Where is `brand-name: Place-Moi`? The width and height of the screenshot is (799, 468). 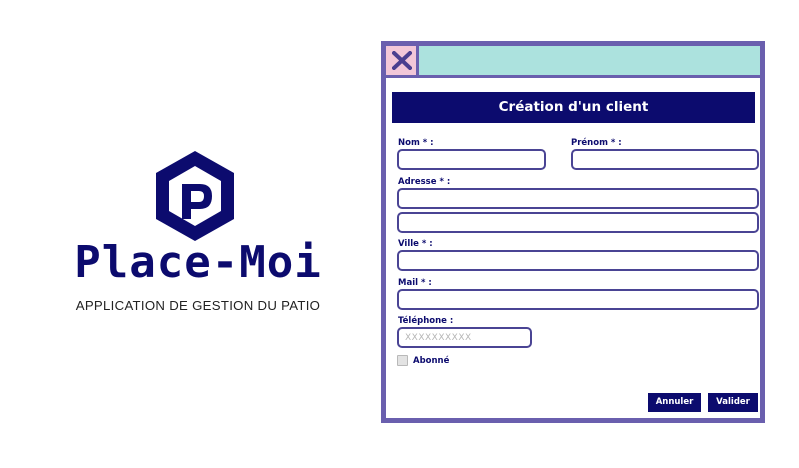
brand-name: Place-Moi is located at coordinates (198, 262).